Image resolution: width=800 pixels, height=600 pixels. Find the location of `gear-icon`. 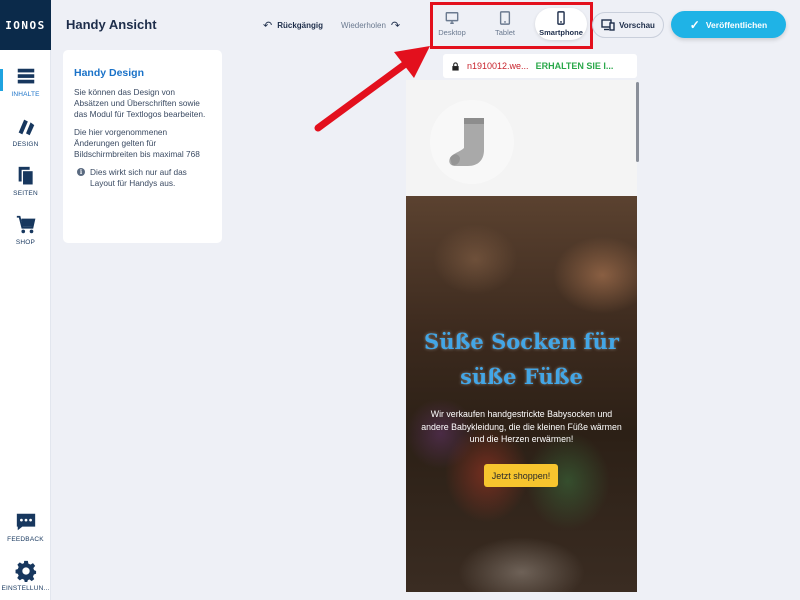

gear-icon is located at coordinates (25, 571).